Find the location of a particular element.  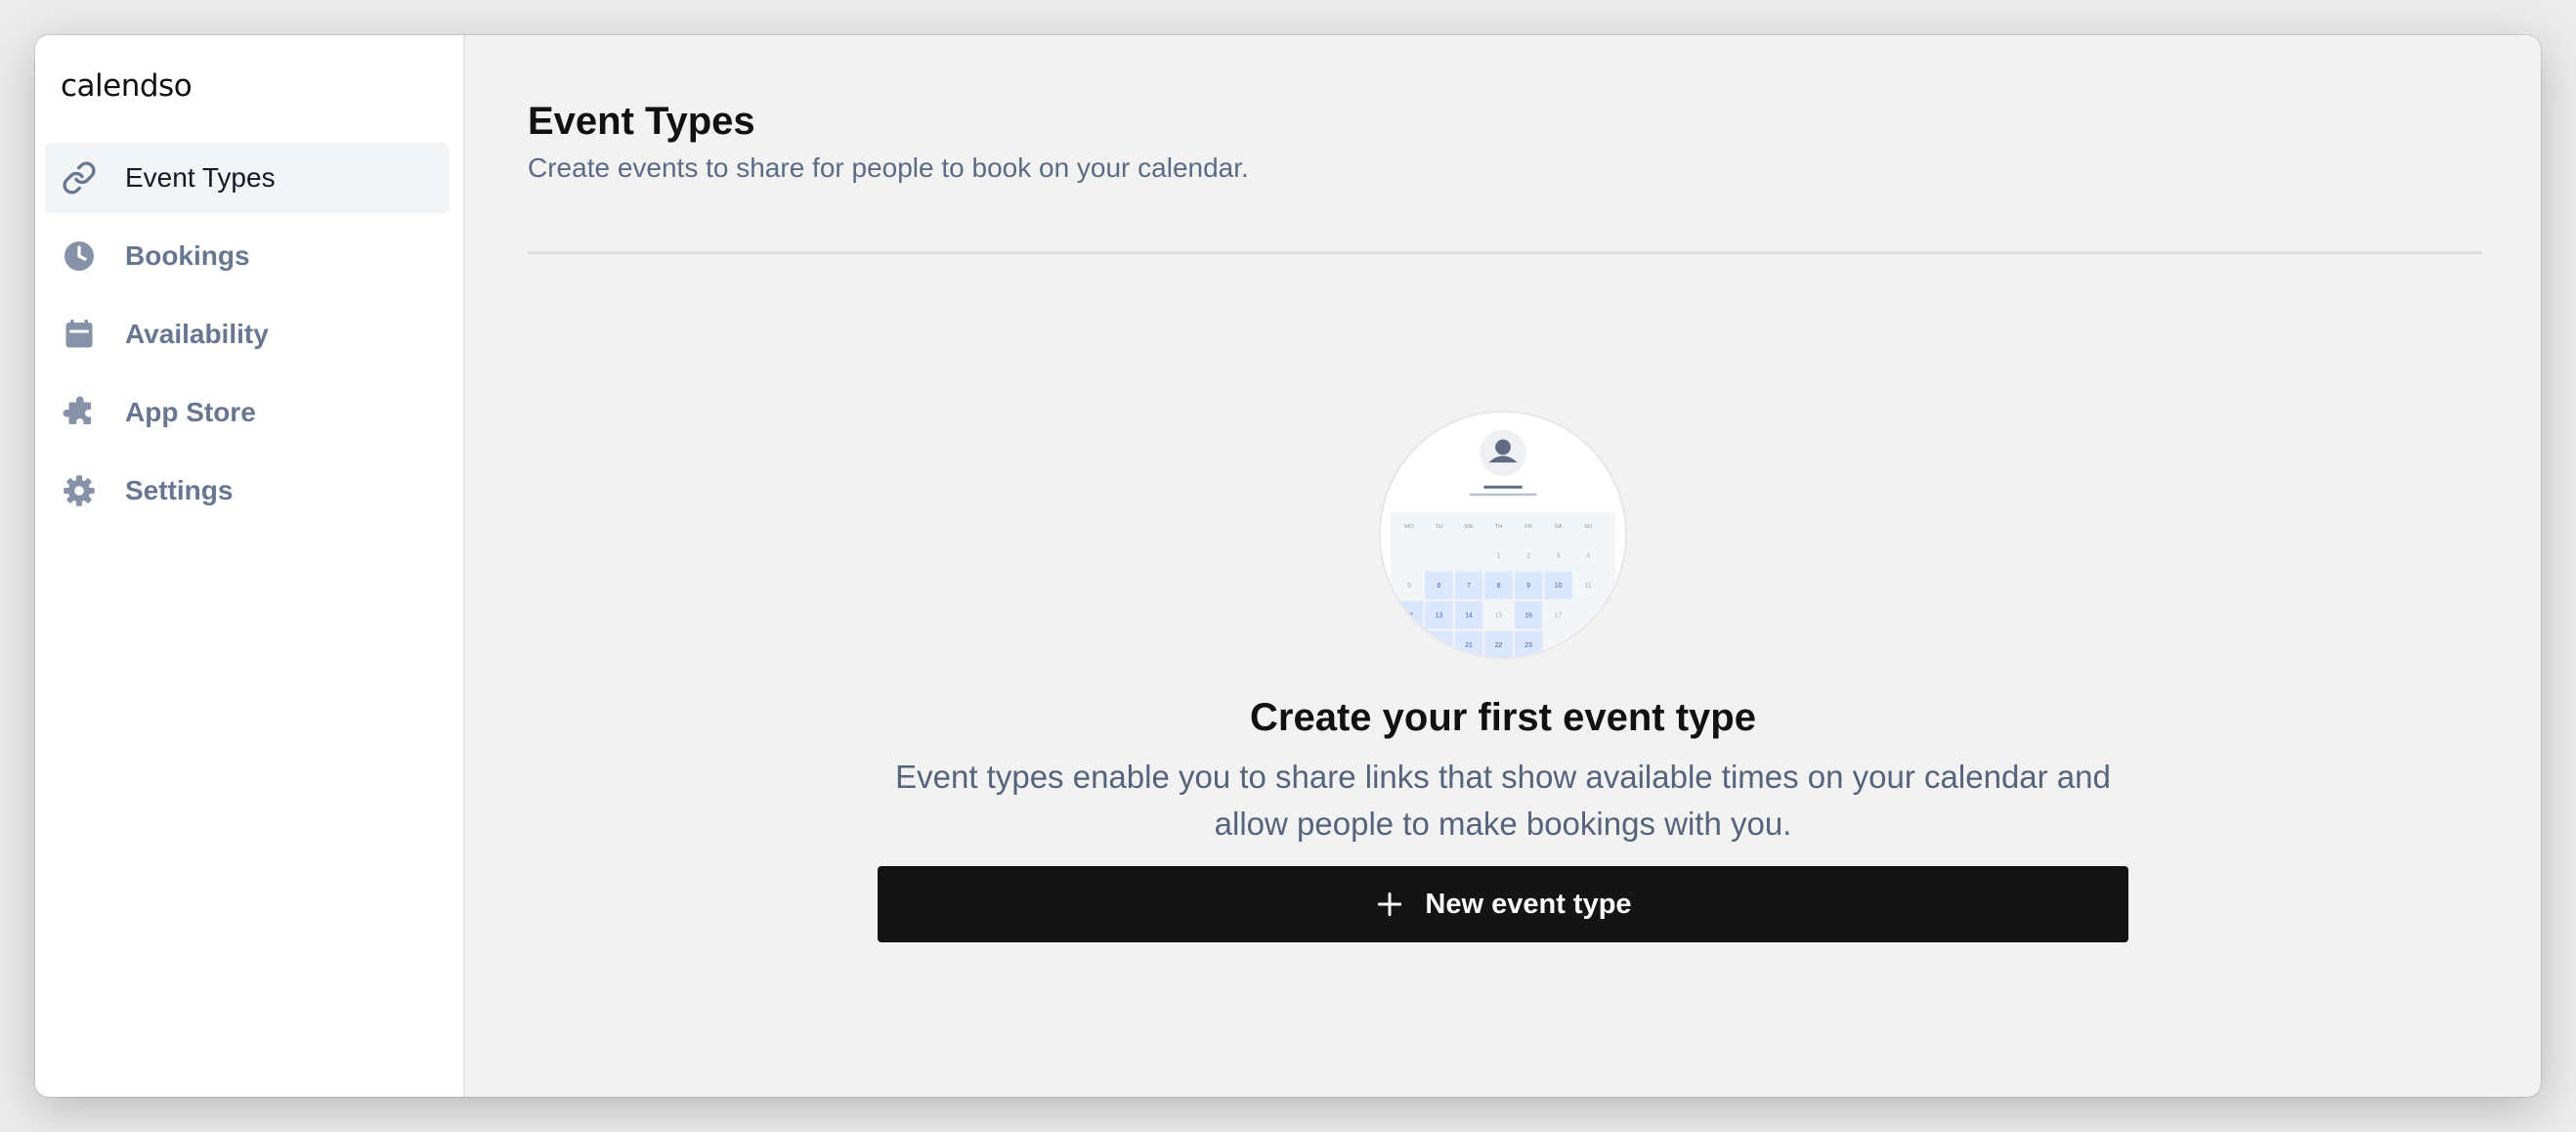

calendar-day-number: 12 is located at coordinates (1409, 616).